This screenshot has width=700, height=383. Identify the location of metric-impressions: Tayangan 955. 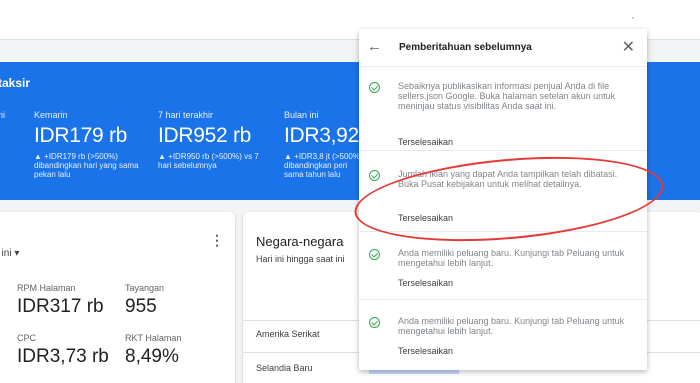
(144, 300).